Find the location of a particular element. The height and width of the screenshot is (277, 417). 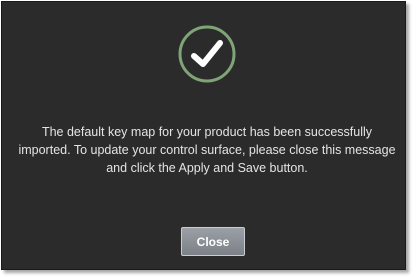

close-button-label: Close is located at coordinates (213, 241).